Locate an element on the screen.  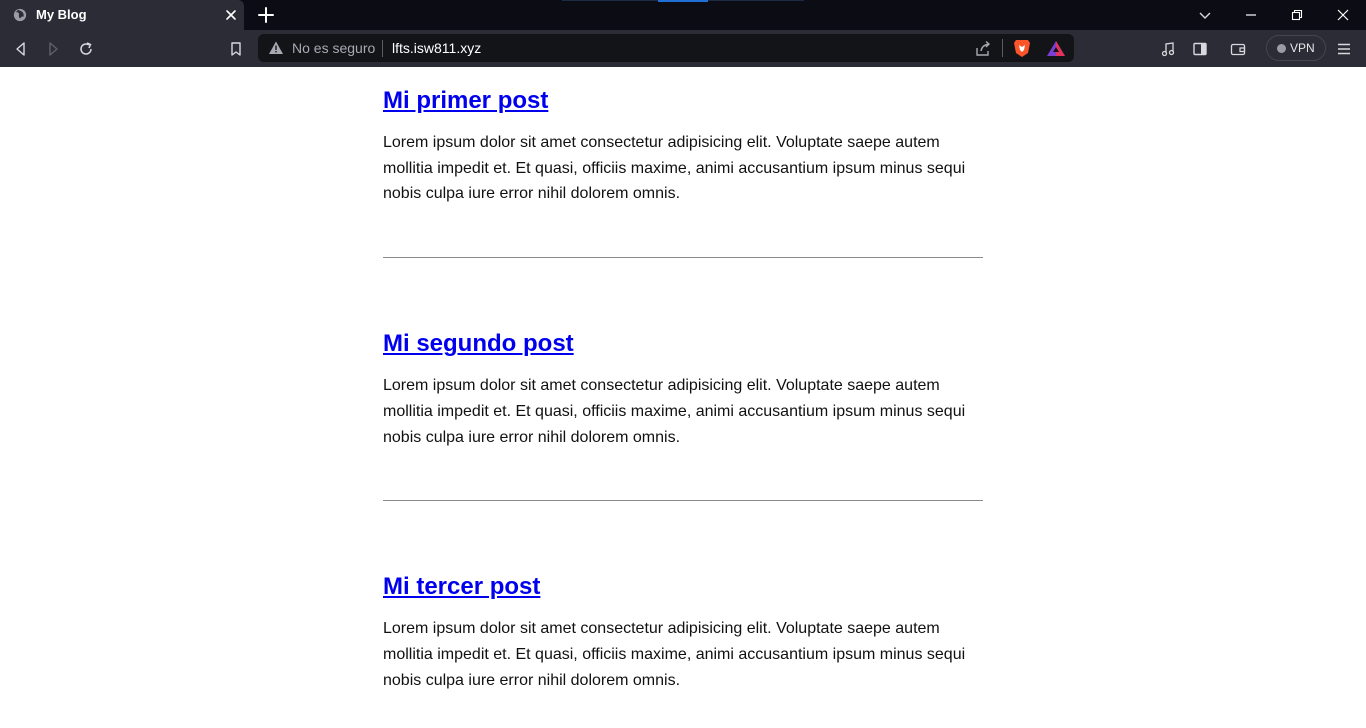
chevron-down-icon is located at coordinates (1205, 15).